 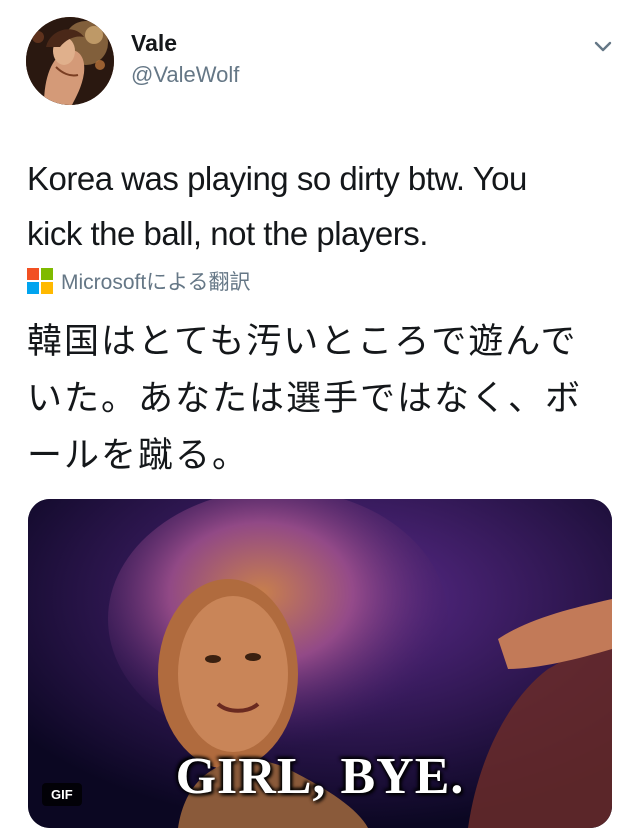 What do you see at coordinates (154, 43) in the screenshot?
I see `author-display-name: Vale` at bounding box center [154, 43].